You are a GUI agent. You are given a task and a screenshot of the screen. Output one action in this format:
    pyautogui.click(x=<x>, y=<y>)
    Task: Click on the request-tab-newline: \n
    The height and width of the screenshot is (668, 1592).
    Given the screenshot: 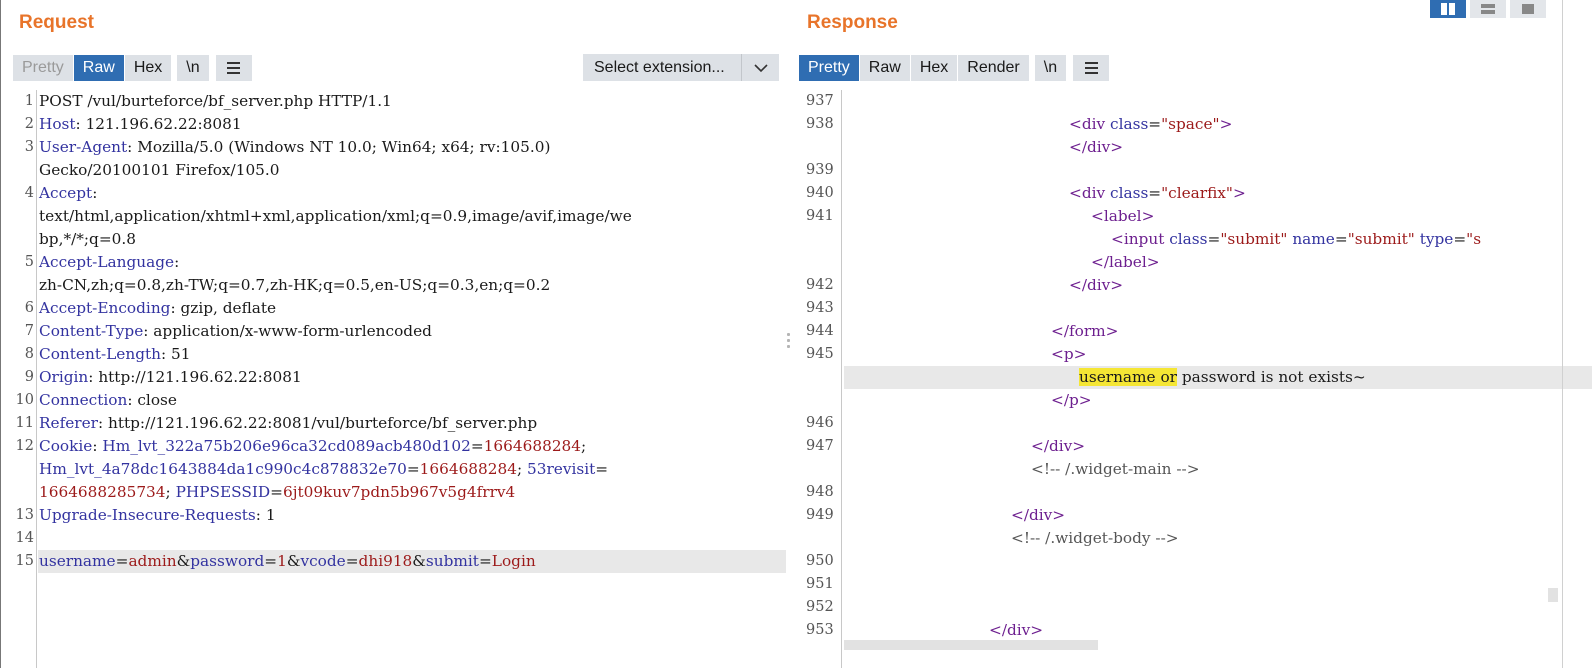 What is the action you would take?
    pyautogui.click(x=193, y=67)
    